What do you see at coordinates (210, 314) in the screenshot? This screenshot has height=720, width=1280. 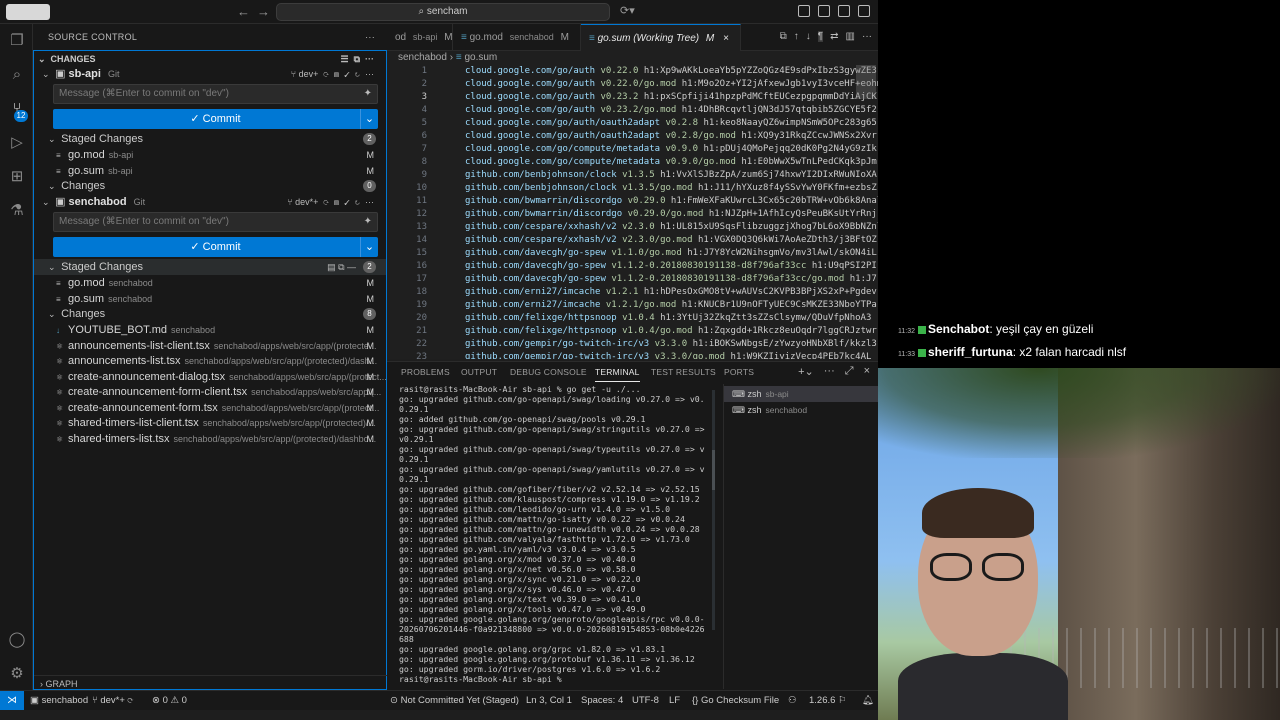 I see `changes-header: ⌄ Changes 8` at bounding box center [210, 314].